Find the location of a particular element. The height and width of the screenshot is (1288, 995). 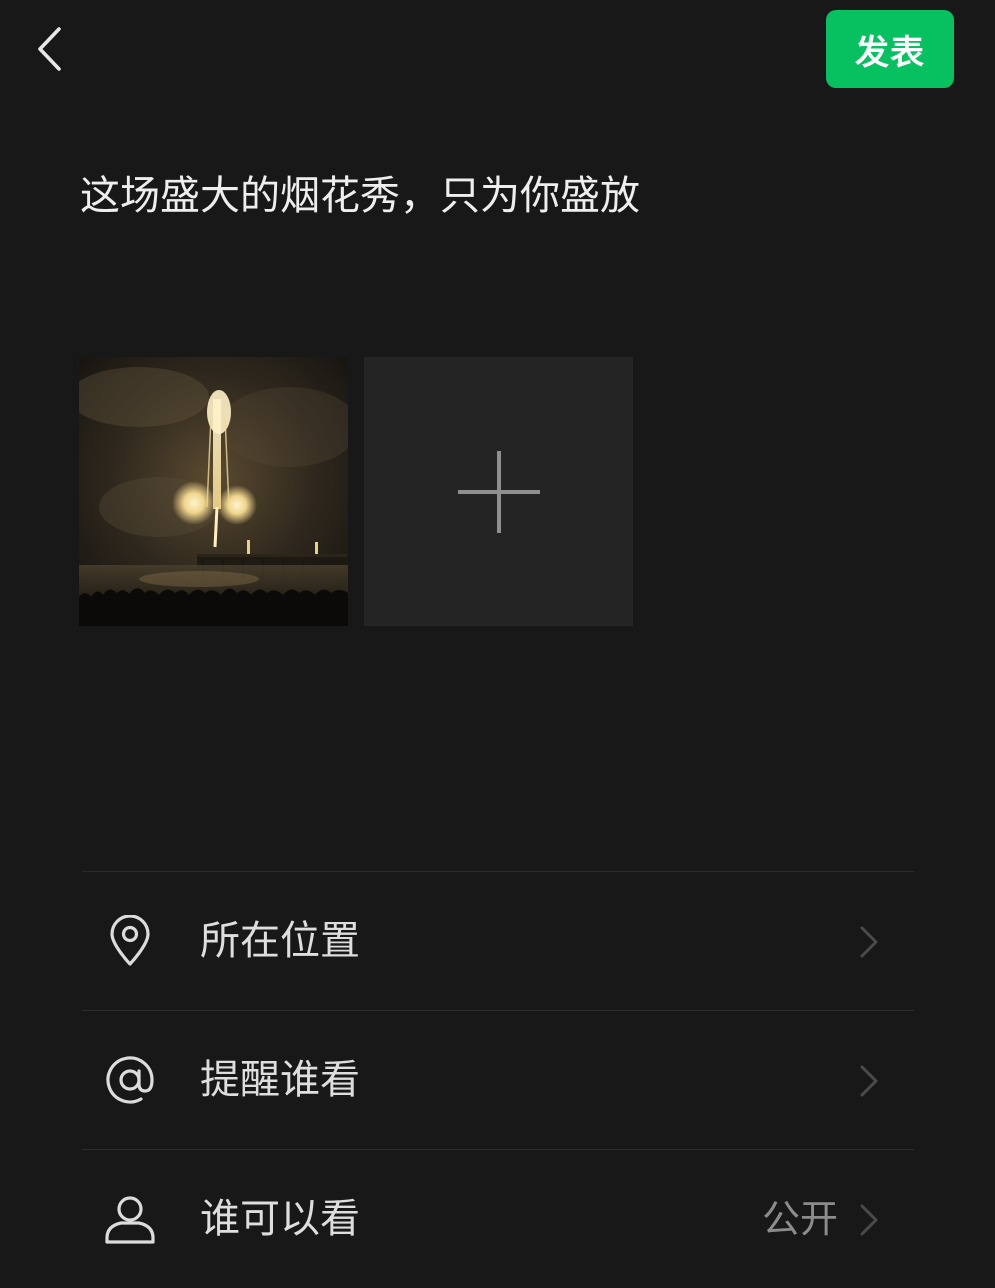

remind-who-row: 提醒谁看 is located at coordinates (498, 1080).